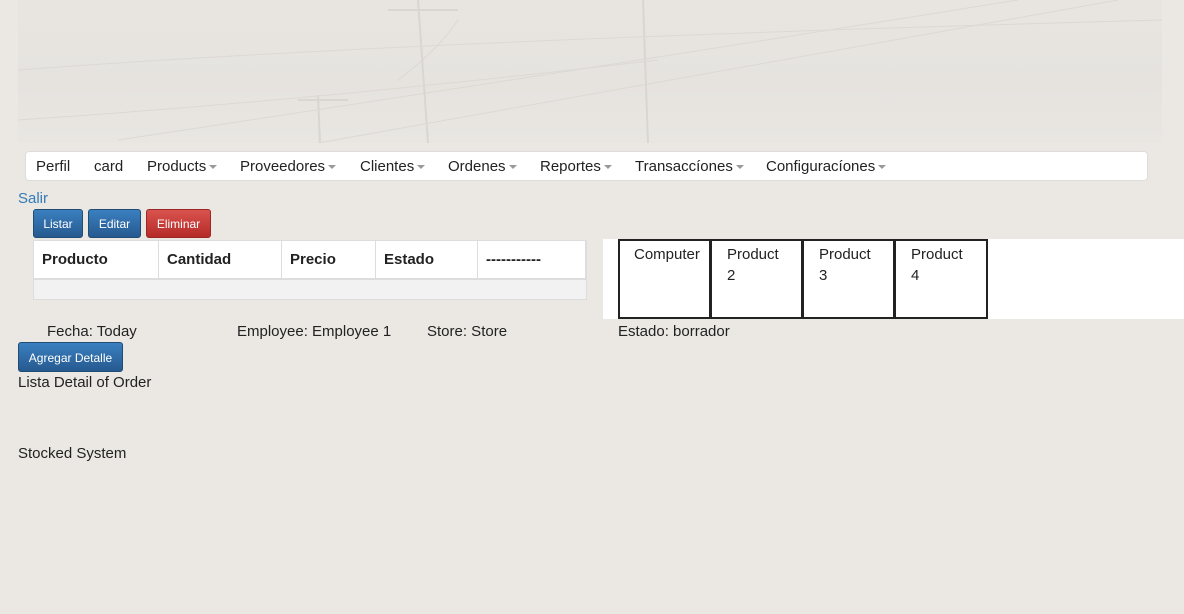 This screenshot has height=614, width=1184. What do you see at coordinates (941, 279) in the screenshot?
I see `product-card-product-4: Product 4` at bounding box center [941, 279].